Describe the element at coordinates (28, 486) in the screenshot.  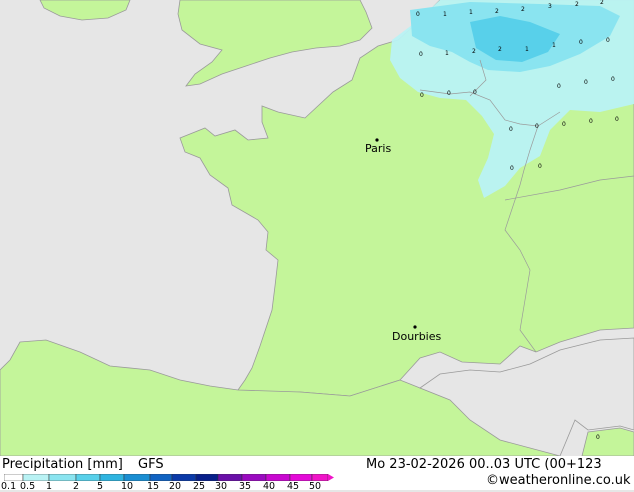
I see `legend-tick-label: 0.5` at that location.